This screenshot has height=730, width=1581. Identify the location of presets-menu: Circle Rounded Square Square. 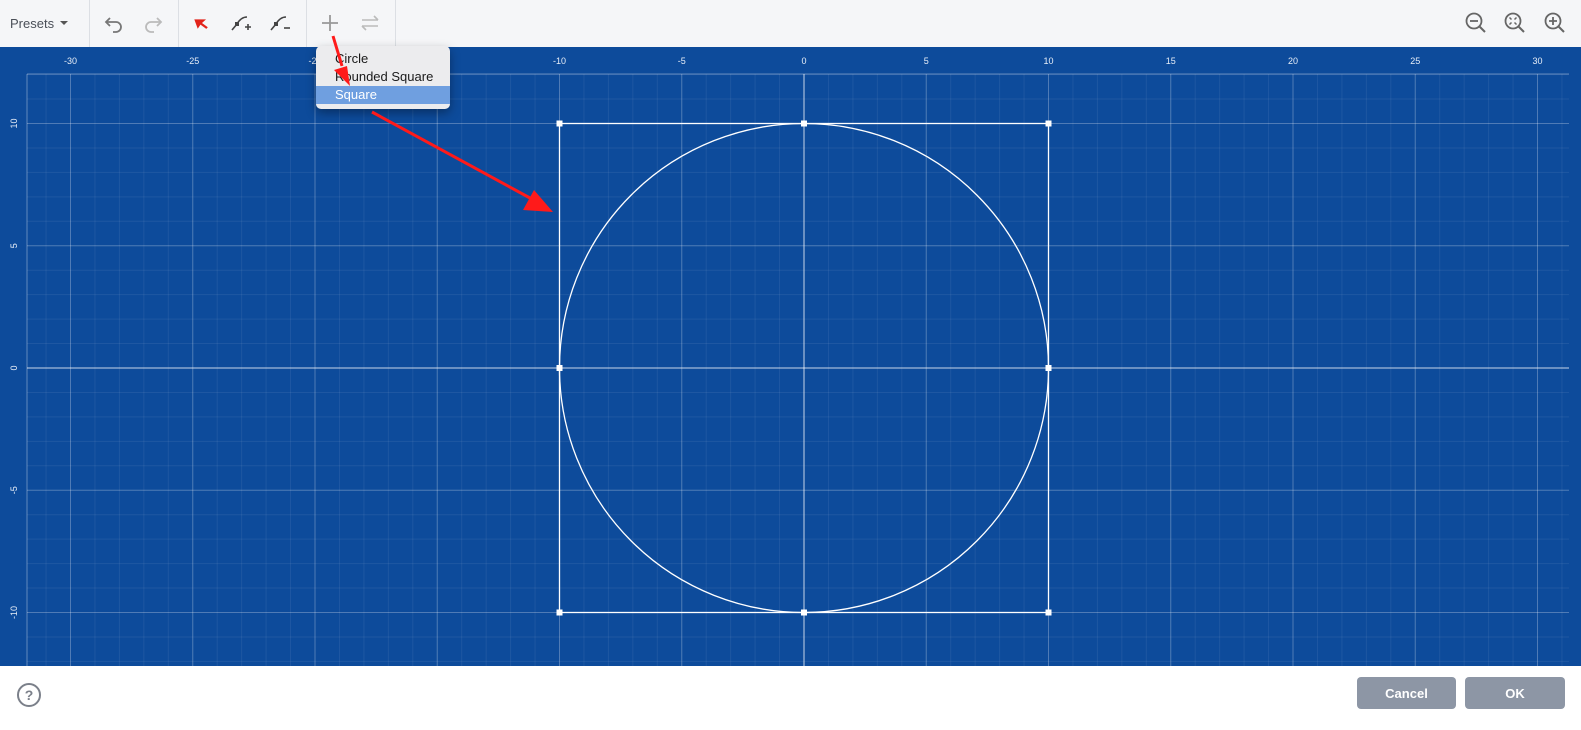
(383, 77).